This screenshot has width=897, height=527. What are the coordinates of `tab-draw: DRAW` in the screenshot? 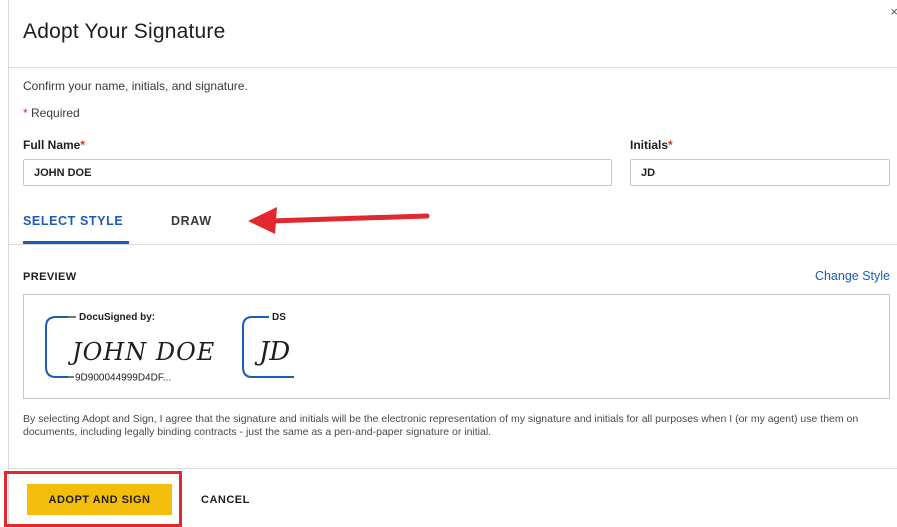 It's located at (191, 221).